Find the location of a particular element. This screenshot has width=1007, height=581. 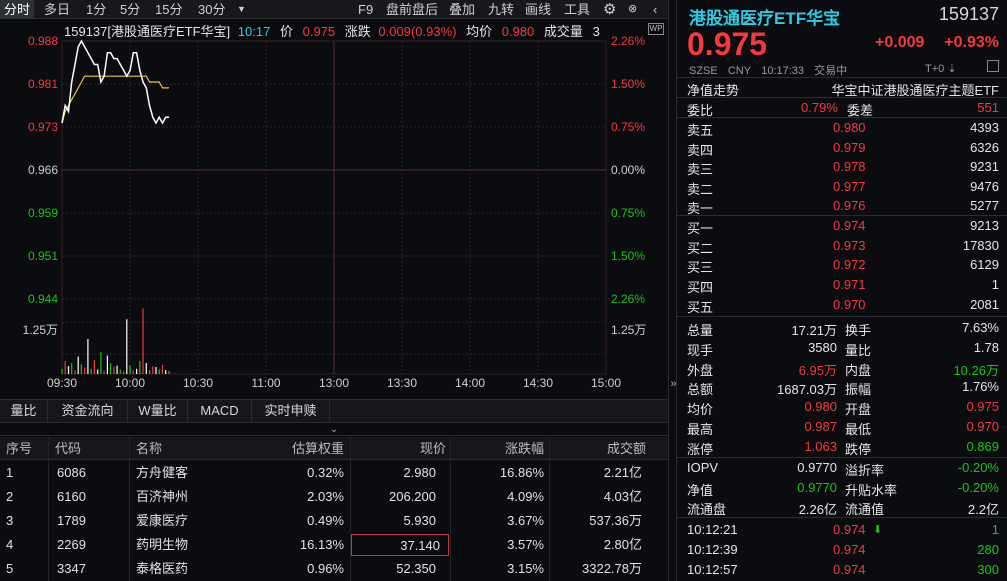

bid-volume: 2081 is located at coordinates (984, 304).